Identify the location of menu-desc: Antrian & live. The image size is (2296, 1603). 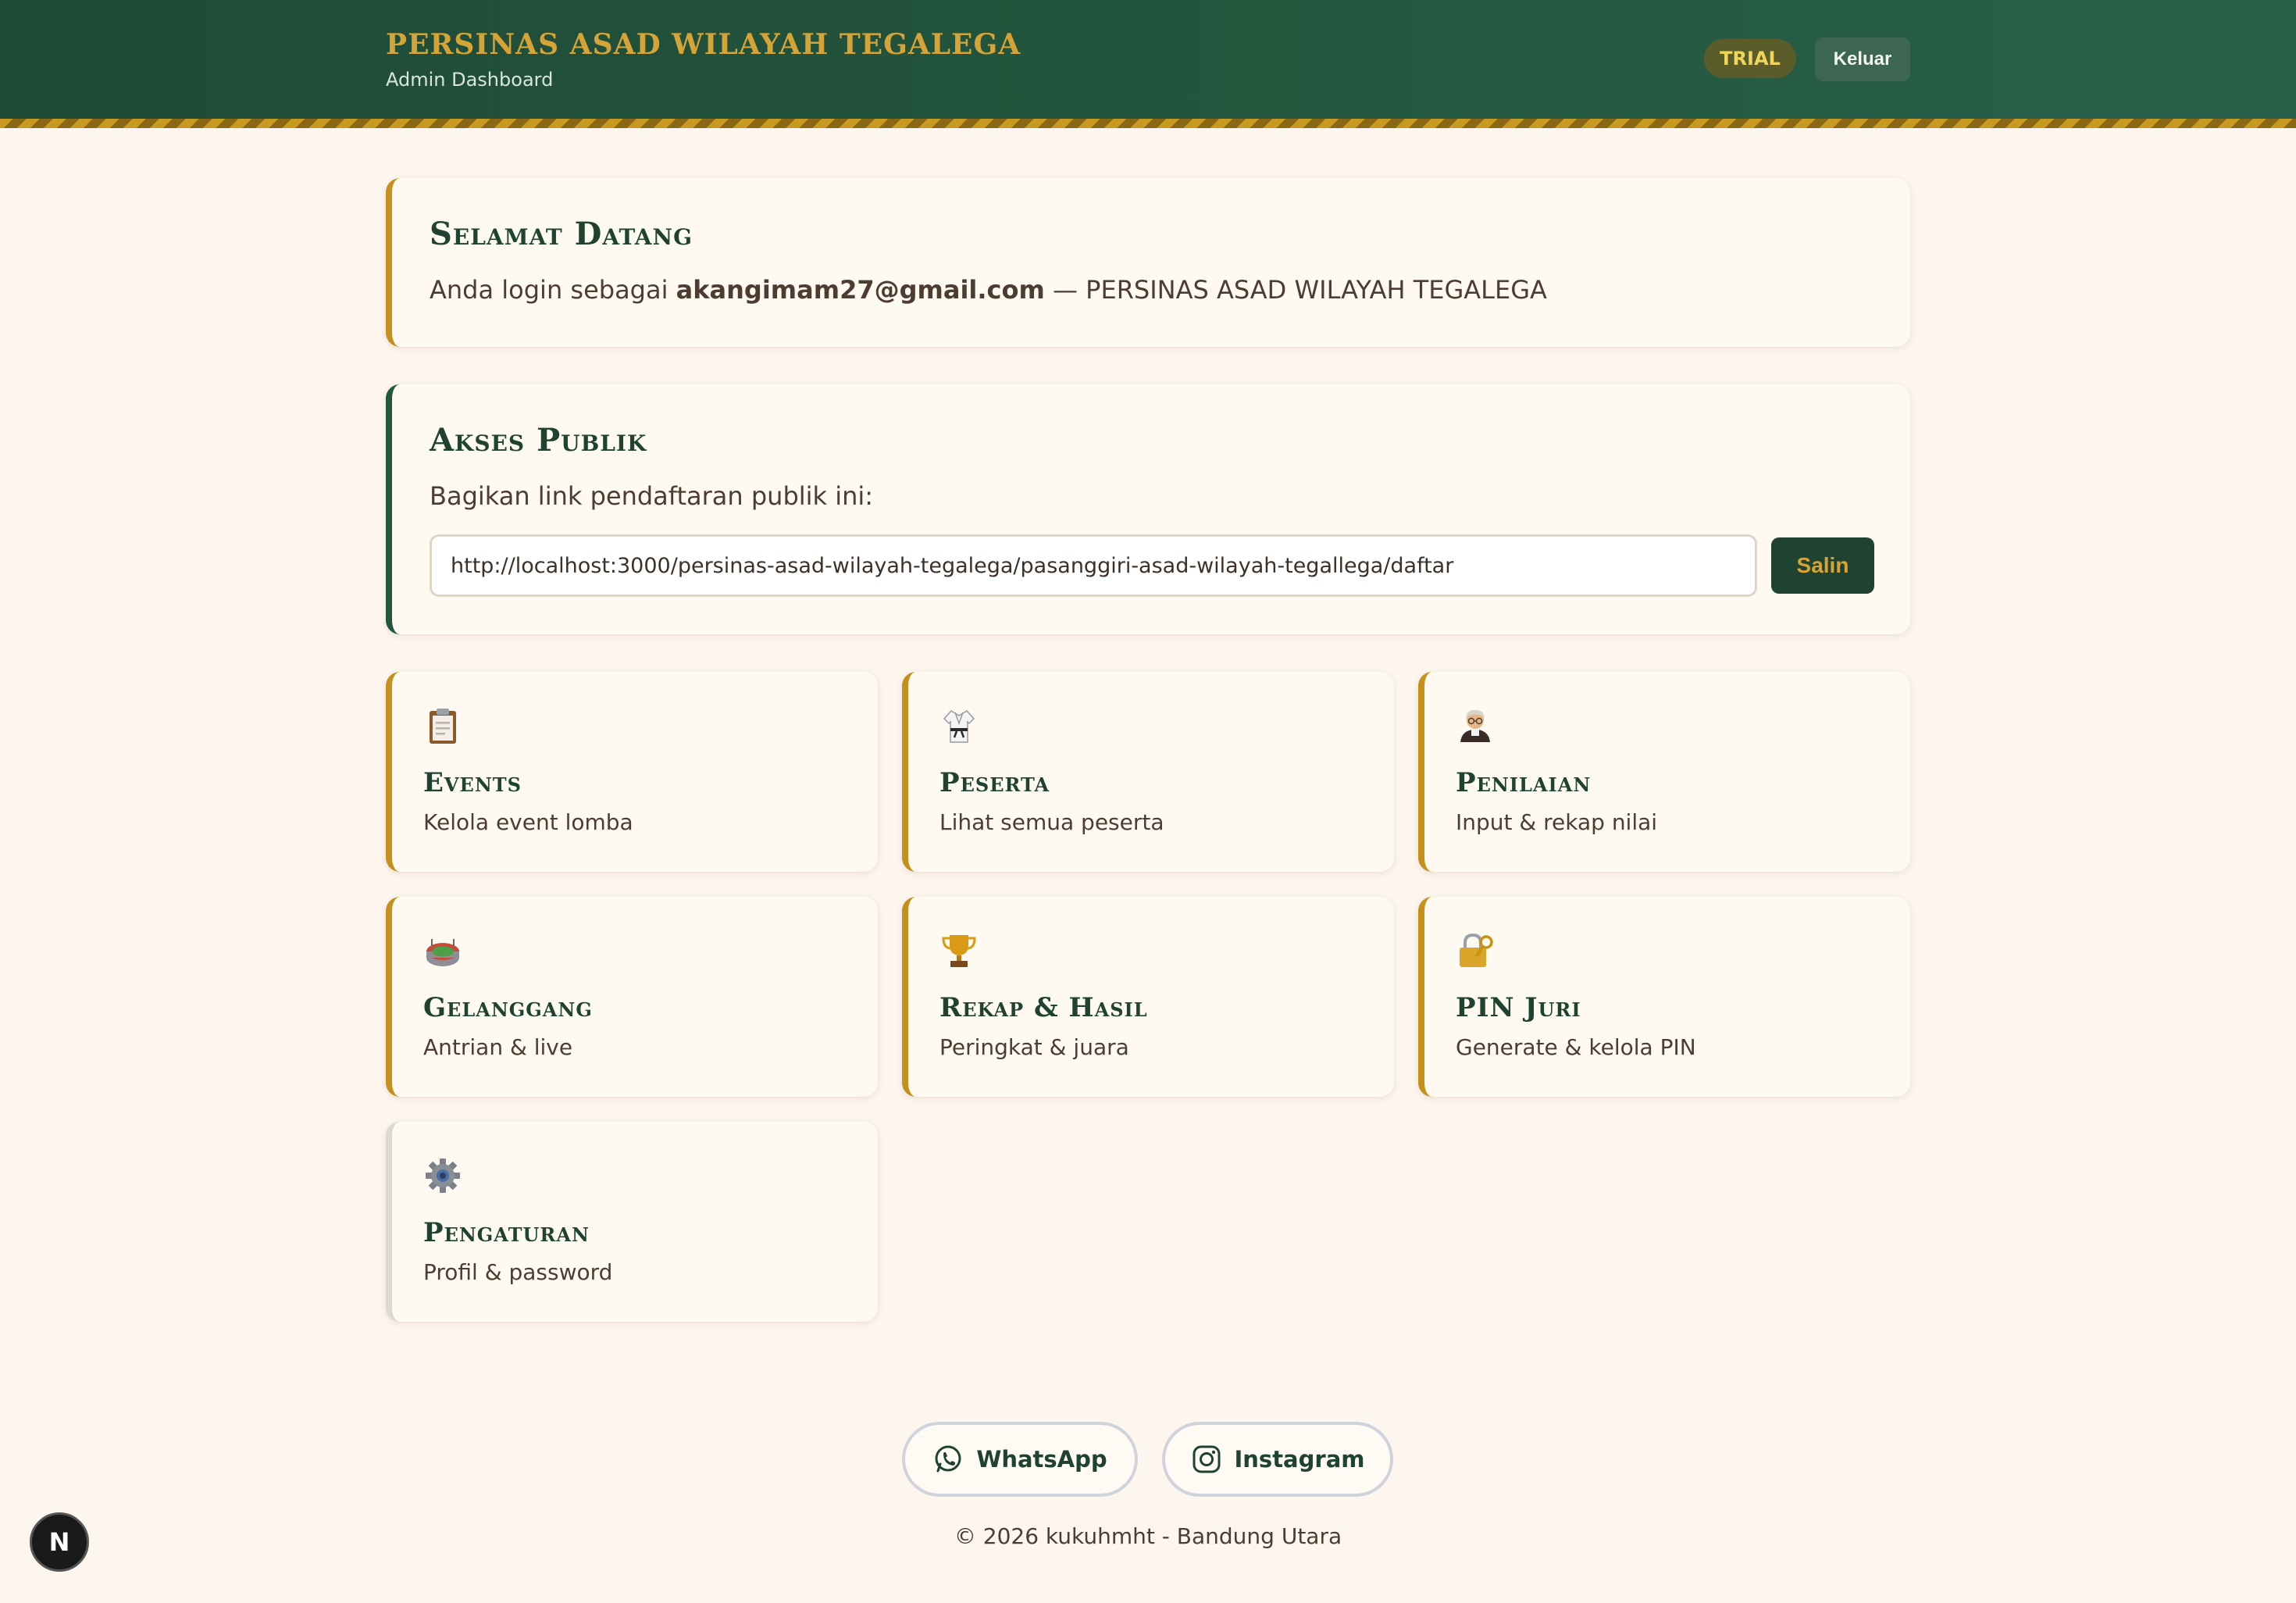
(498, 1047).